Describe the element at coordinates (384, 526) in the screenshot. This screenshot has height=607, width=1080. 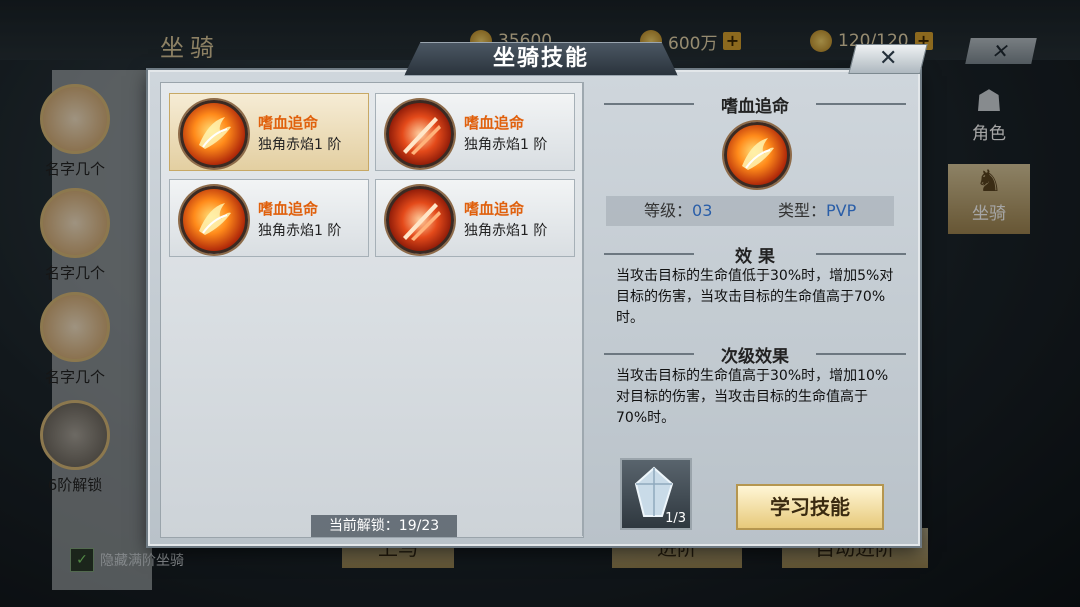
I see `unlock-progress: 当前解锁：19/23` at that location.